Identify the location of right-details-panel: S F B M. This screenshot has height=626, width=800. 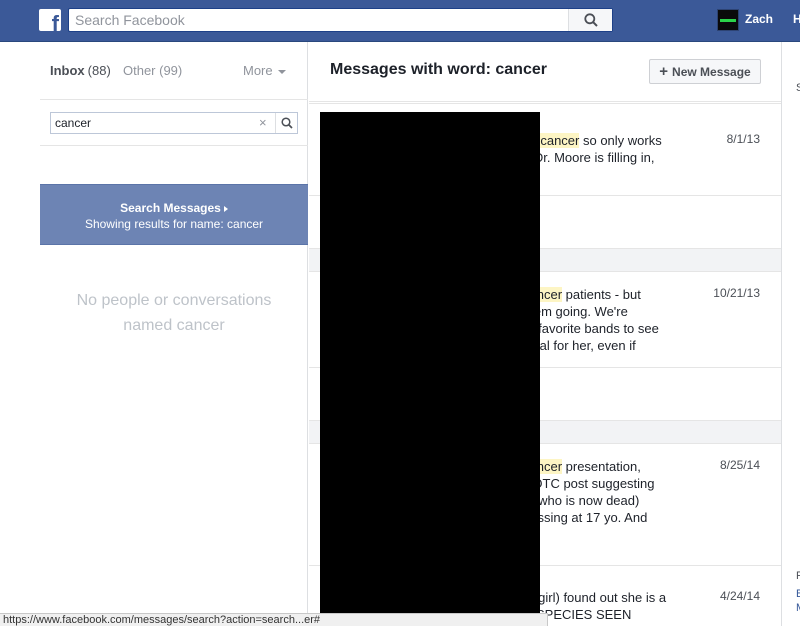
(790, 334).